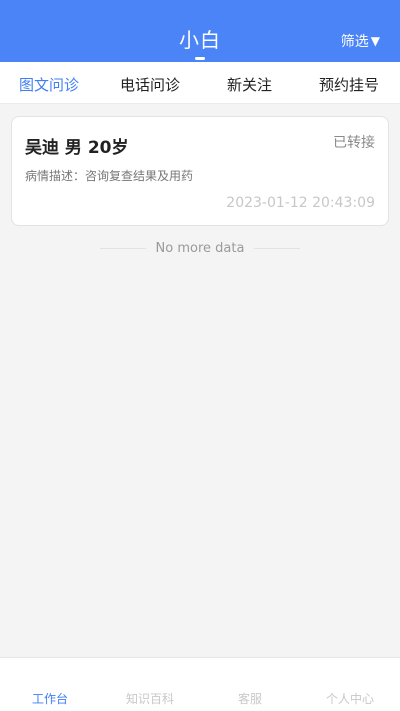 The width and height of the screenshot is (400, 711). What do you see at coordinates (150, 84) in the screenshot?
I see `tab-phone-consultation: 电话问诊` at bounding box center [150, 84].